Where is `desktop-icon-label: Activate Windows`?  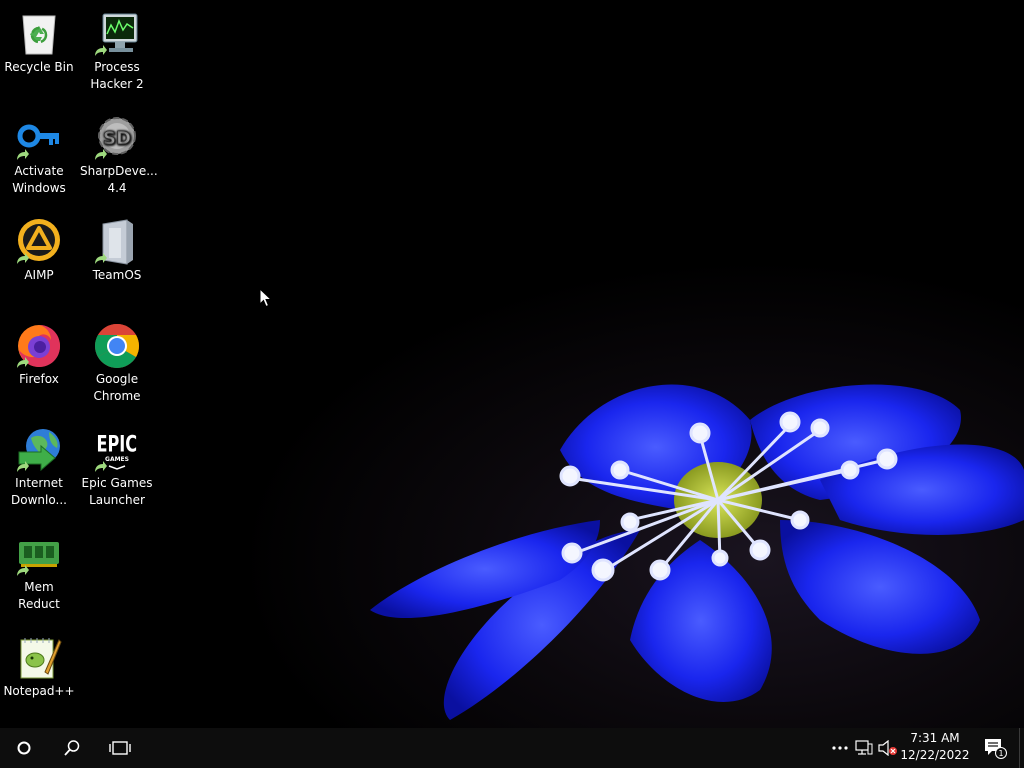 desktop-icon-label: Activate Windows is located at coordinates (39, 179).